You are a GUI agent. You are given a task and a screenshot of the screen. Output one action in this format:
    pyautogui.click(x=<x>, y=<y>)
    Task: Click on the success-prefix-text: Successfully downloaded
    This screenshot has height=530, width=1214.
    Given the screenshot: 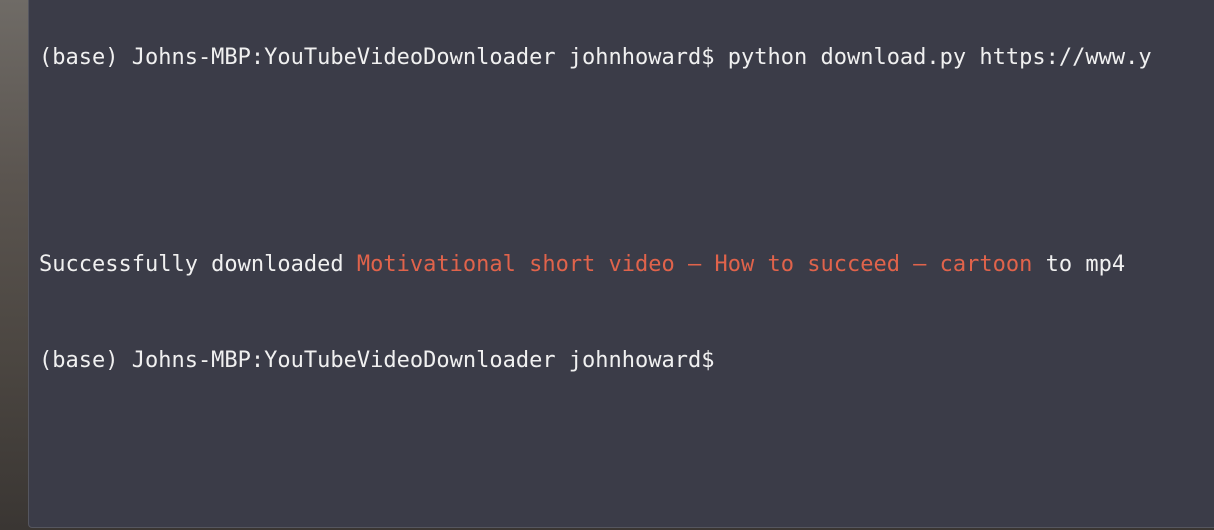 What is the action you would take?
    pyautogui.click(x=198, y=264)
    